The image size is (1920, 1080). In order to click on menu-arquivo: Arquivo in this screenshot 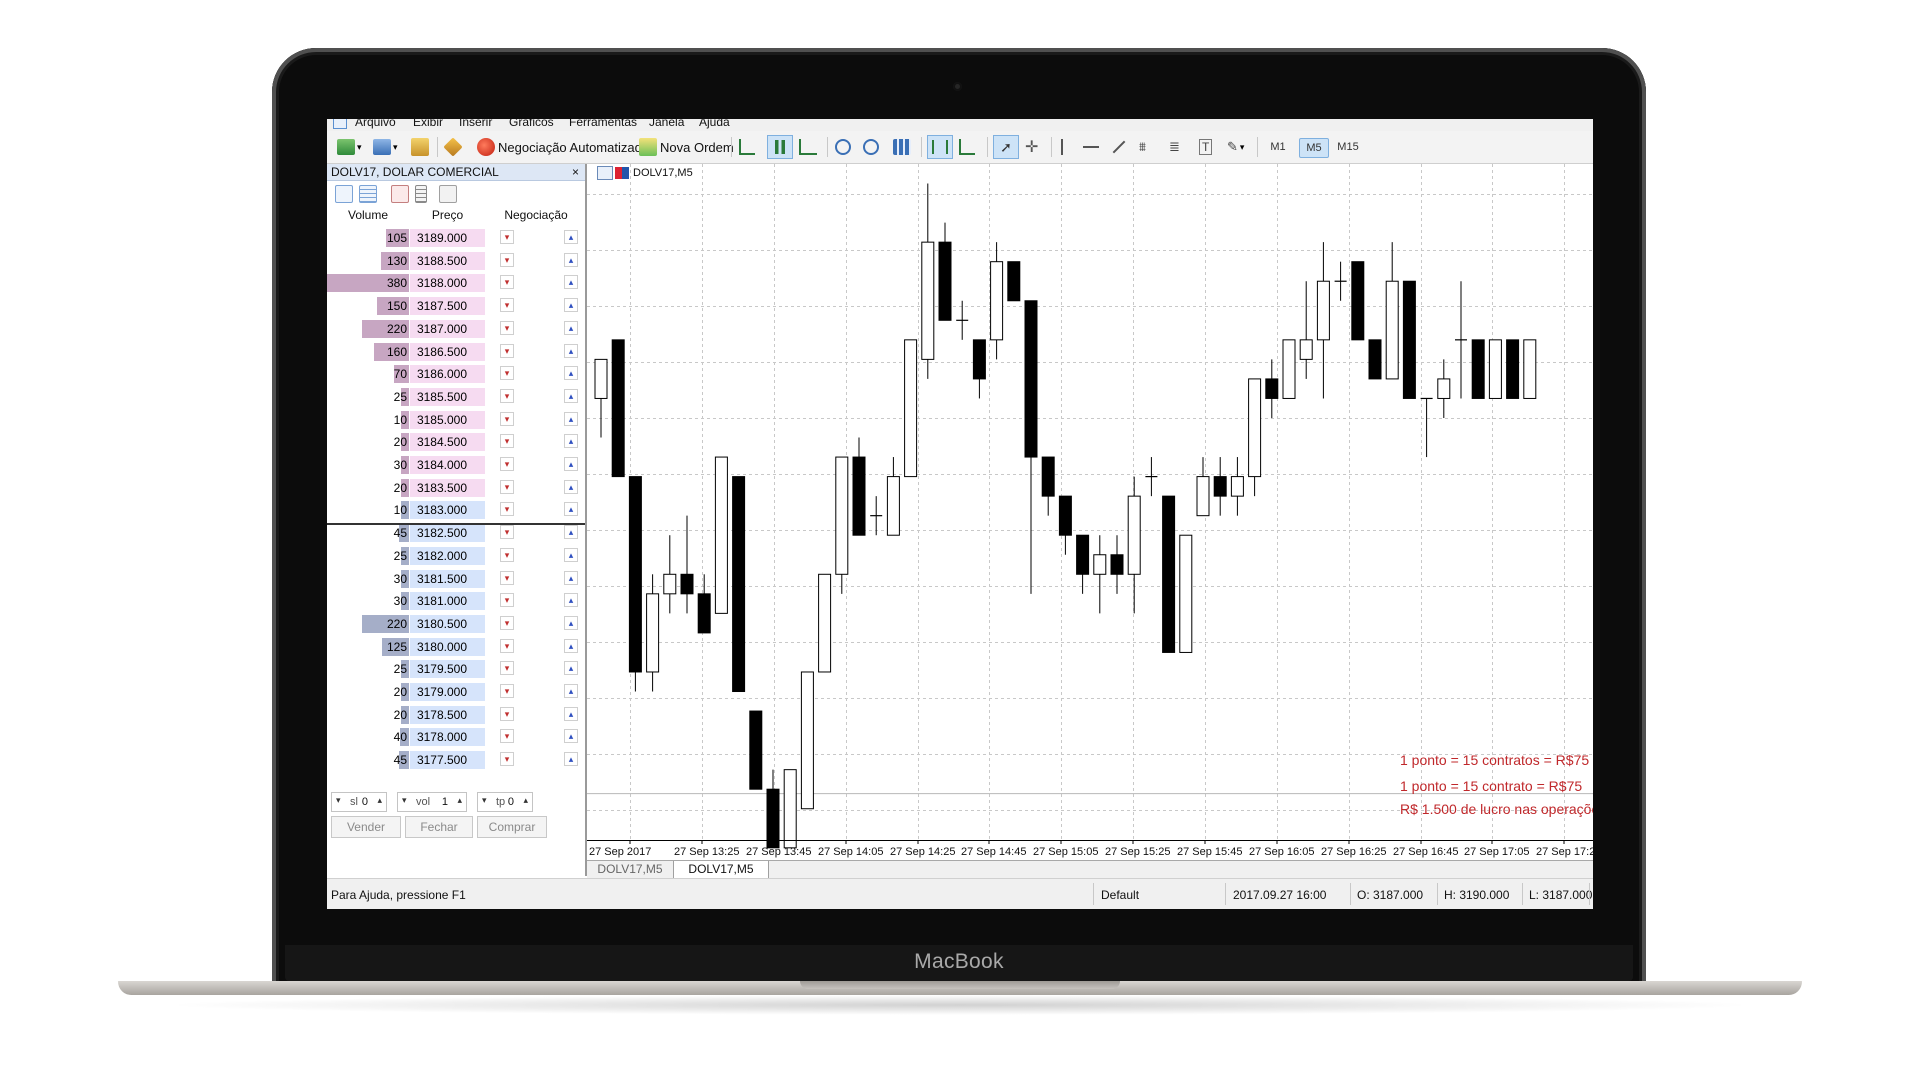, I will do `click(375, 124)`.